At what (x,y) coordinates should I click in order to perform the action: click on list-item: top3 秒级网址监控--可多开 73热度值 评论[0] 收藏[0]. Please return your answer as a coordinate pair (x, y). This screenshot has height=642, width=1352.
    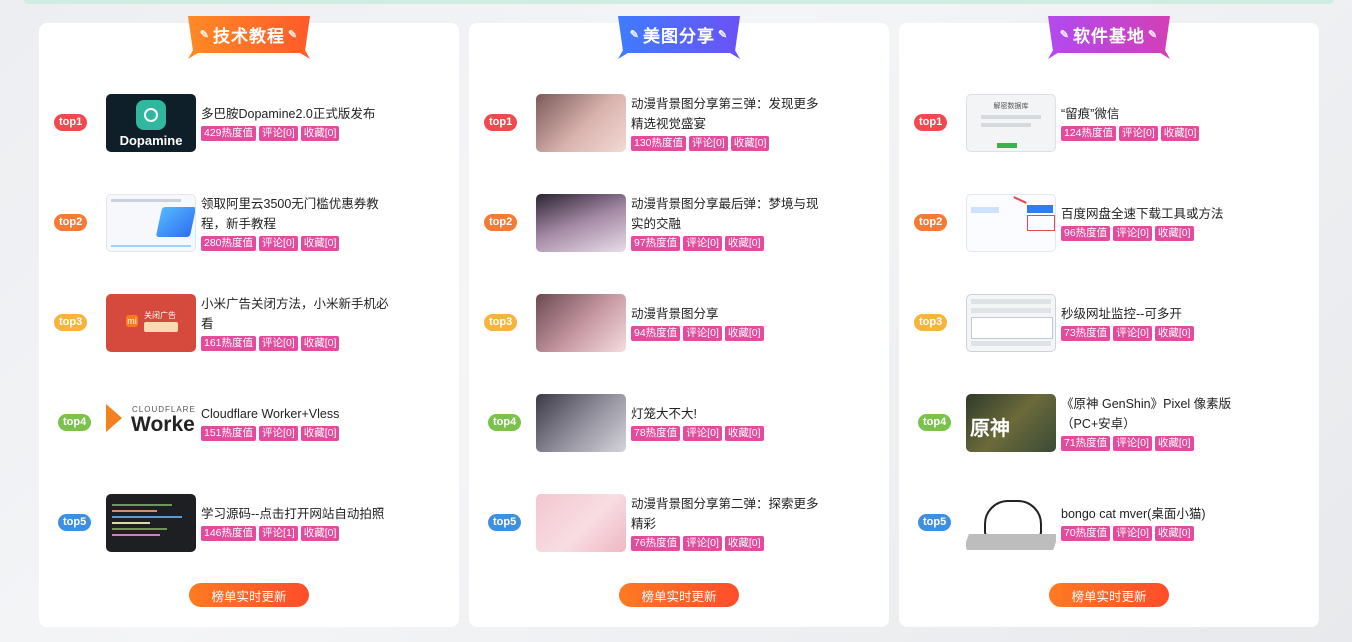
    Looking at the image, I should click on (1109, 324).